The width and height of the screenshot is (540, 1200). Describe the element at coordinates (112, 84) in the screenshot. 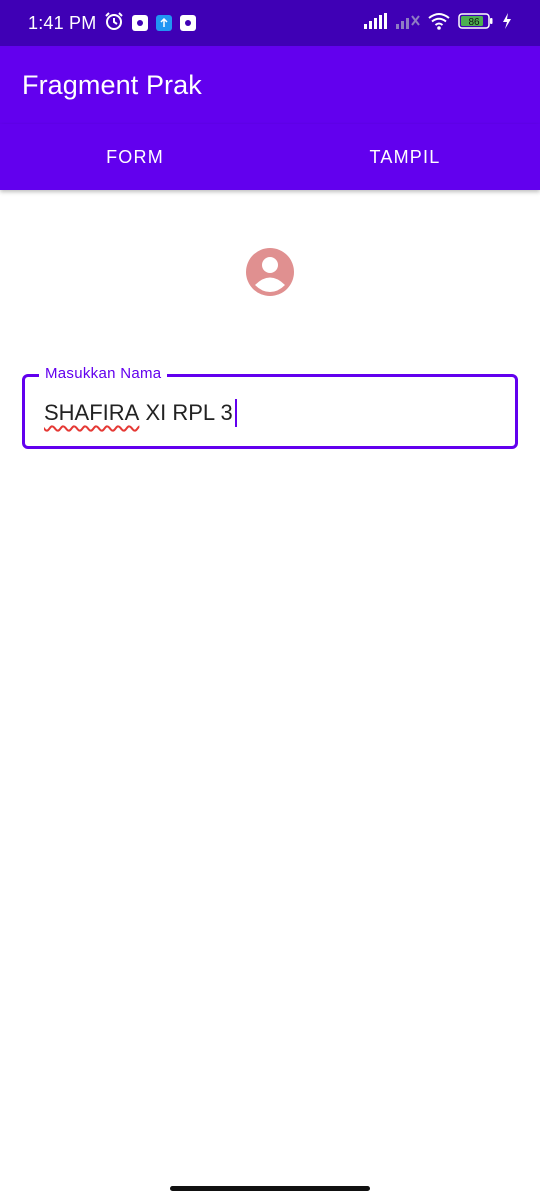

I see `app-title: Fragment Prak` at that location.